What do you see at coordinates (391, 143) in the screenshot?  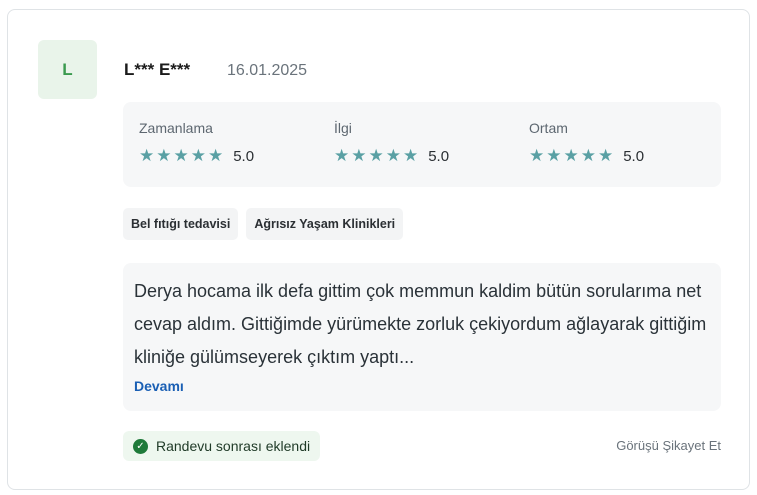 I see `rating-ilgi: İlgi ★★★★★ 5.0` at bounding box center [391, 143].